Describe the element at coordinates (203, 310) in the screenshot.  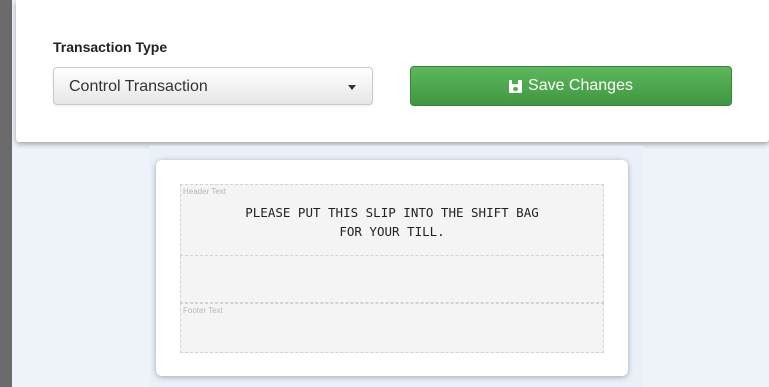
I see `footer-text-label: Footer Text` at that location.